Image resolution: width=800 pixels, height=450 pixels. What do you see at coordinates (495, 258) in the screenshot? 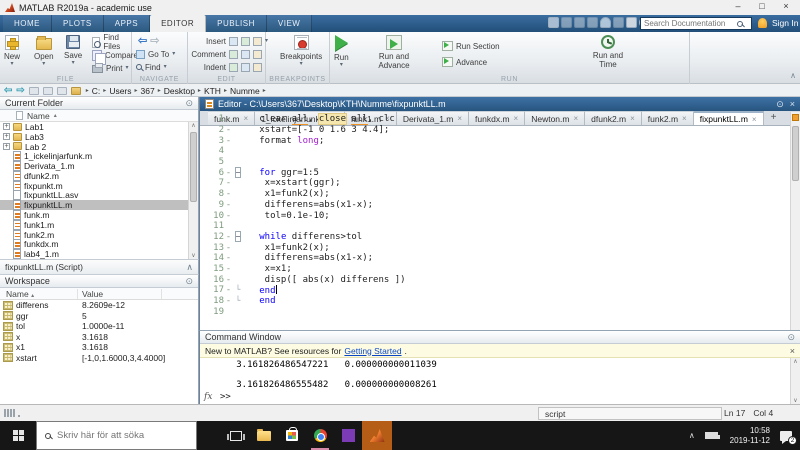
I see `code-line-14: 14- differens=abs(x1-x);` at bounding box center [495, 258].